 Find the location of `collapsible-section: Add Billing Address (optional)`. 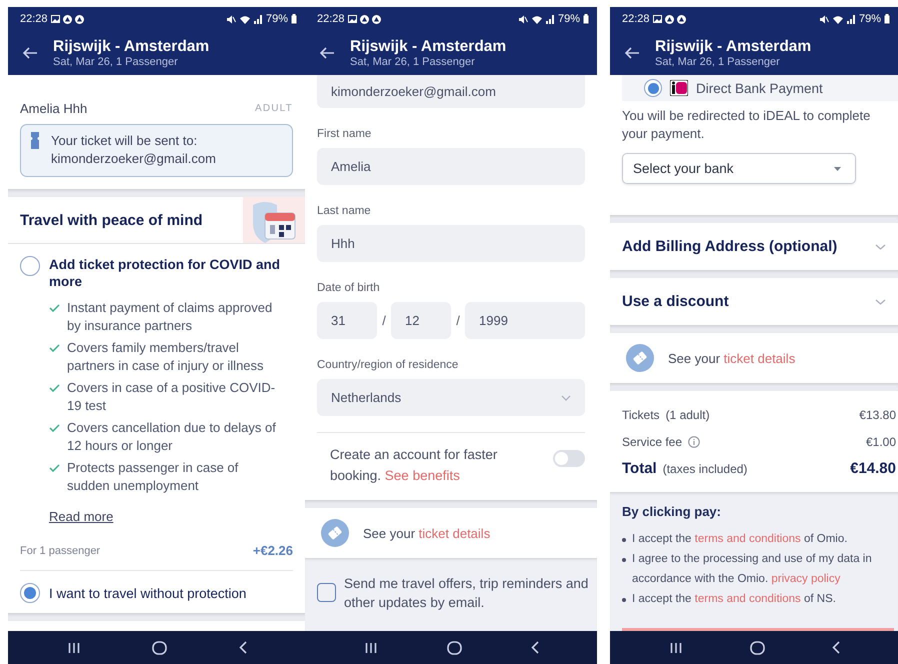

collapsible-section: Add Billing Address (optional) is located at coordinates (754, 246).